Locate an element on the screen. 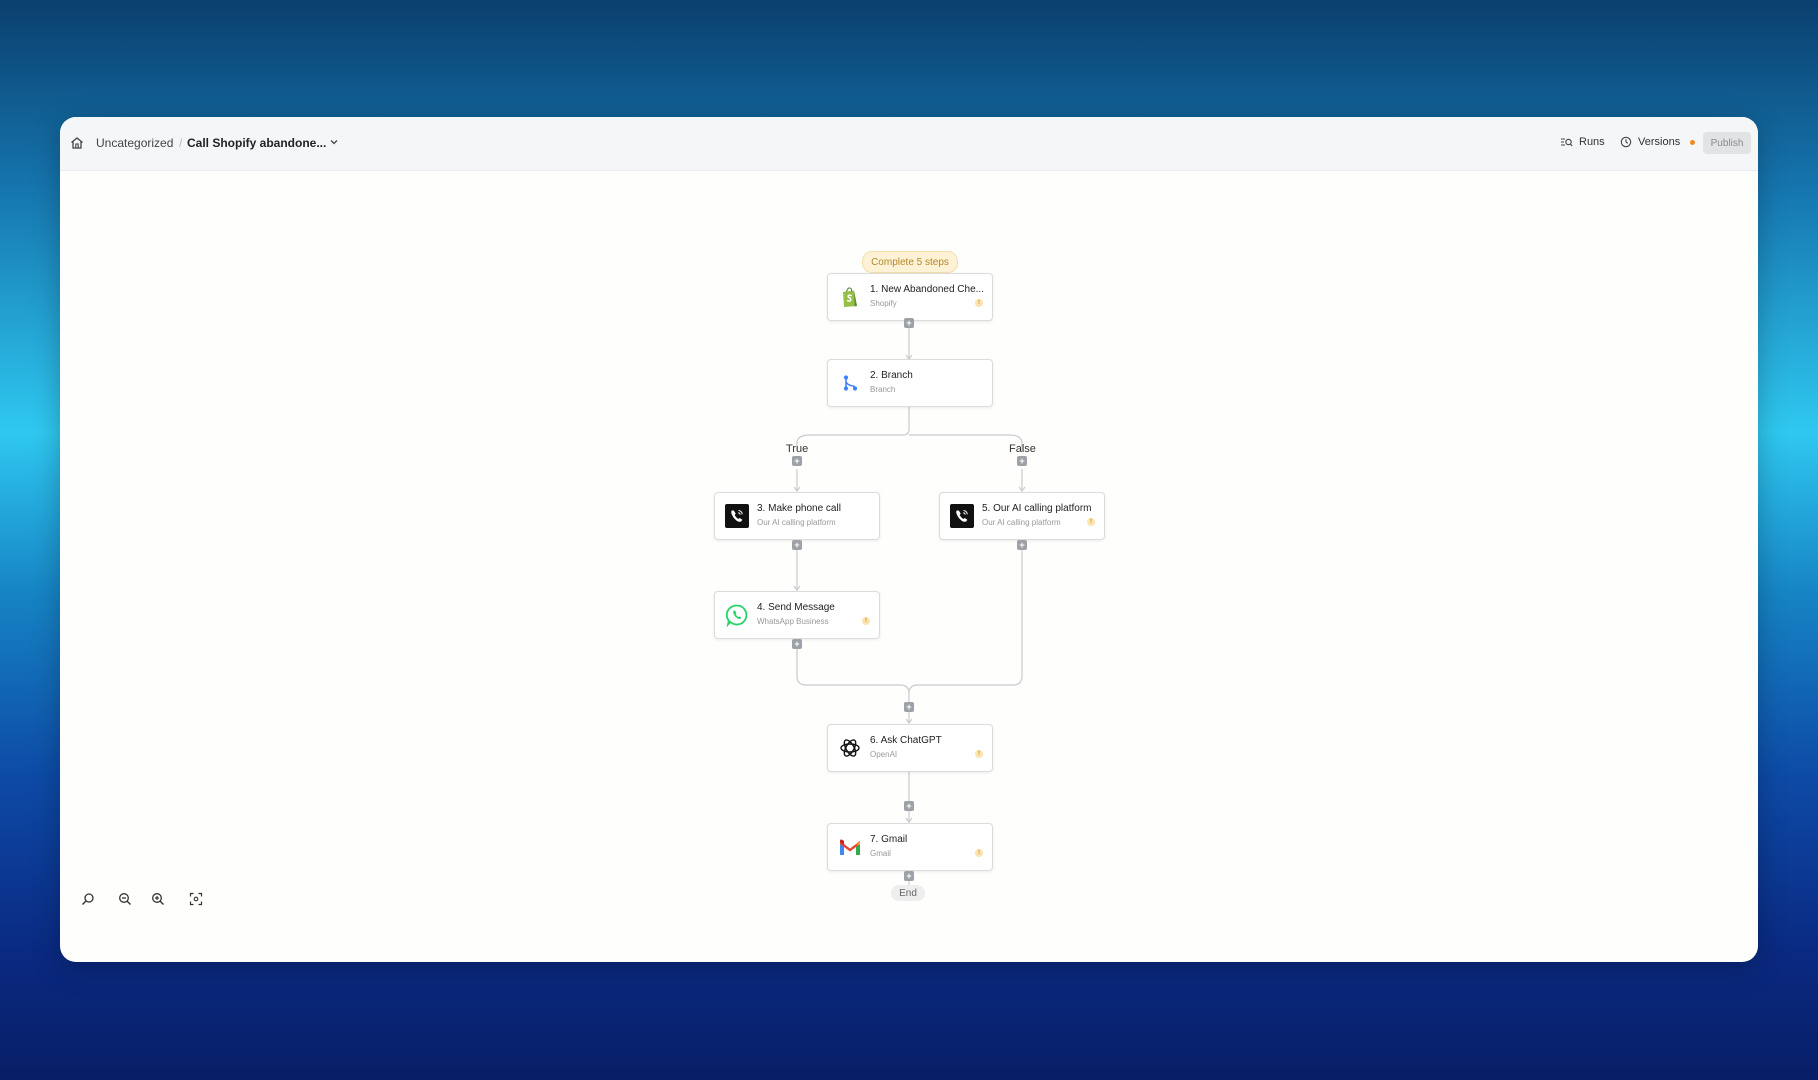 This screenshot has width=1818, height=1080. complete-steps-badge: Complete 5 steps is located at coordinates (910, 262).